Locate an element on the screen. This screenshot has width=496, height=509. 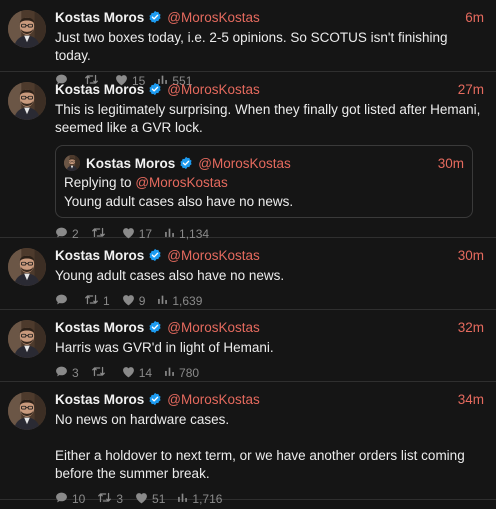
like-button: 51 is located at coordinates (150, 499).